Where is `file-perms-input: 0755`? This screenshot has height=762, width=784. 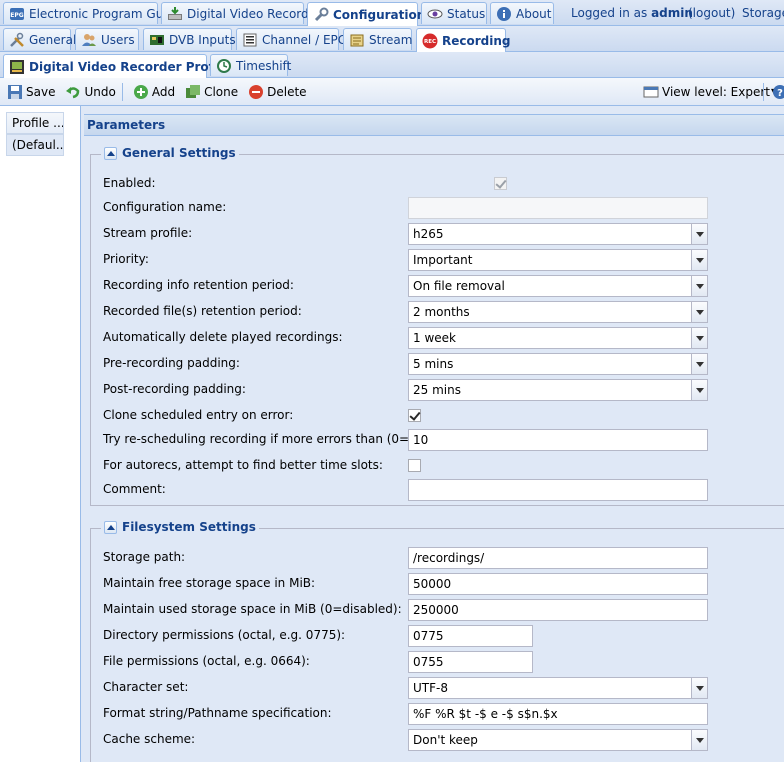 file-perms-input: 0755 is located at coordinates (470, 662).